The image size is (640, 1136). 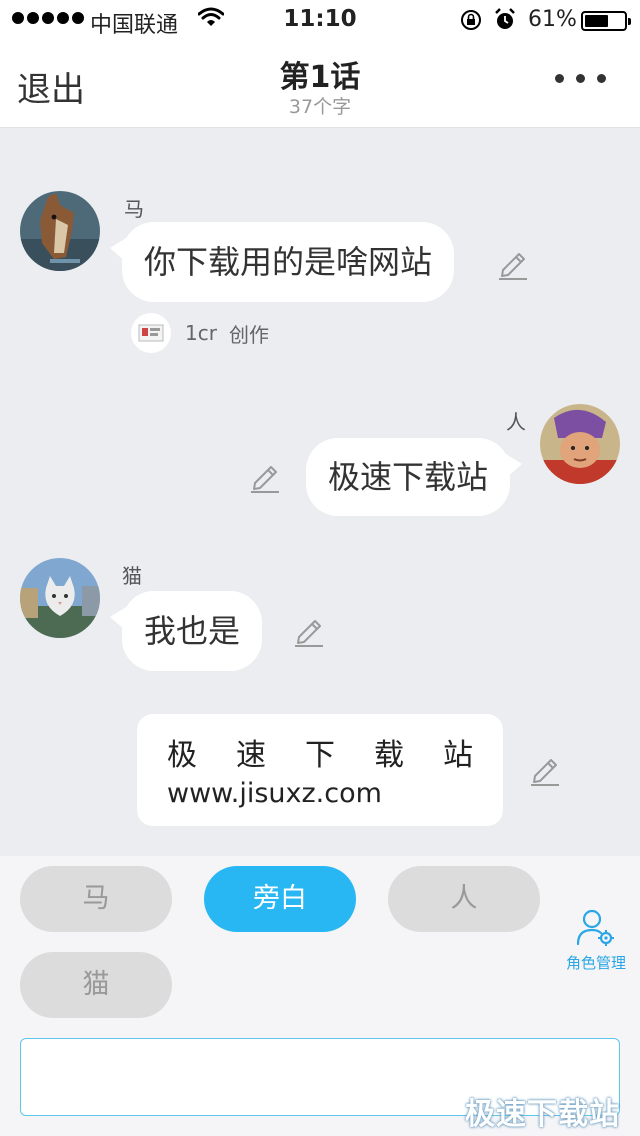 What do you see at coordinates (320, 755) in the screenshot?
I see `narration-title: 极速下载站` at bounding box center [320, 755].